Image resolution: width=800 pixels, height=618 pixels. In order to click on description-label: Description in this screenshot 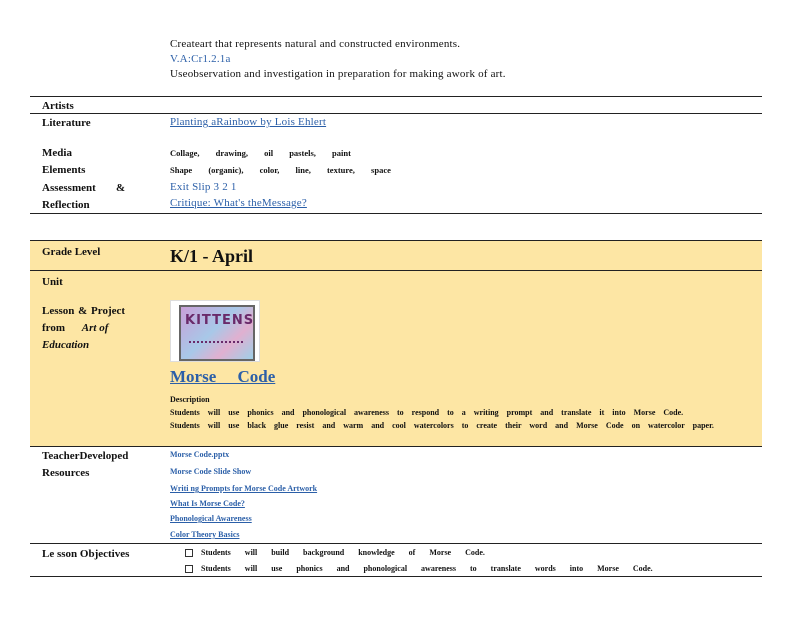, I will do `click(190, 399)`.